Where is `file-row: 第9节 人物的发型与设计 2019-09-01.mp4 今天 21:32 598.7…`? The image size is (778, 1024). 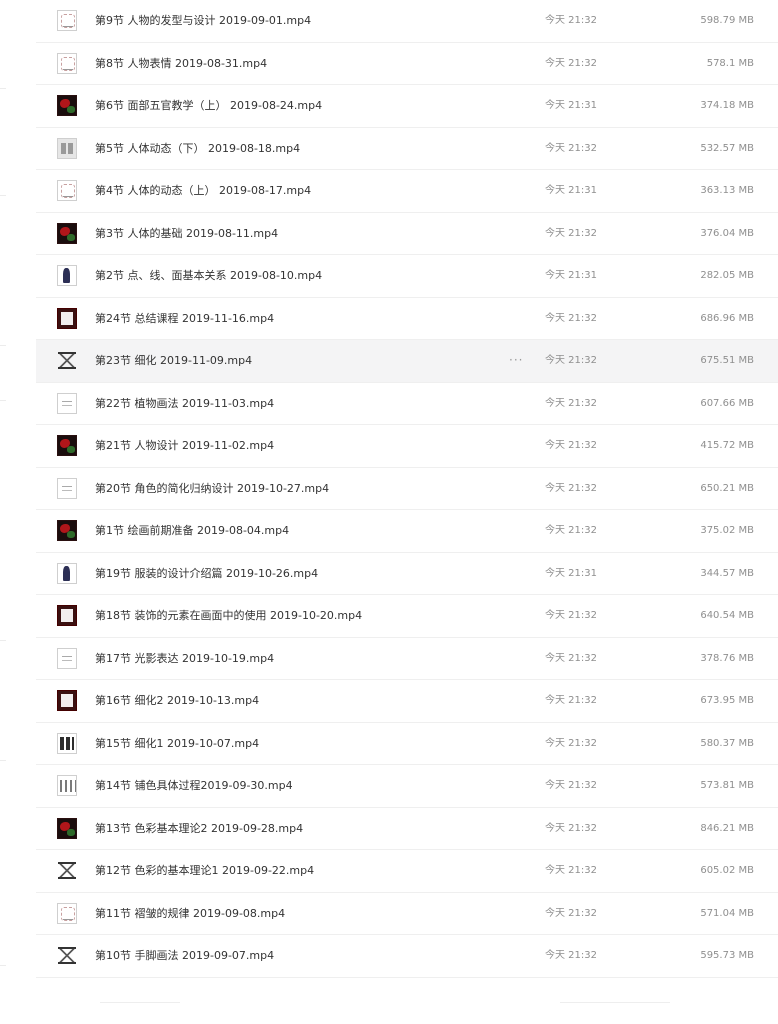
file-row: 第9节 人物的发型与设计 2019-09-01.mp4 今天 21:32 598.7… is located at coordinates (407, 21).